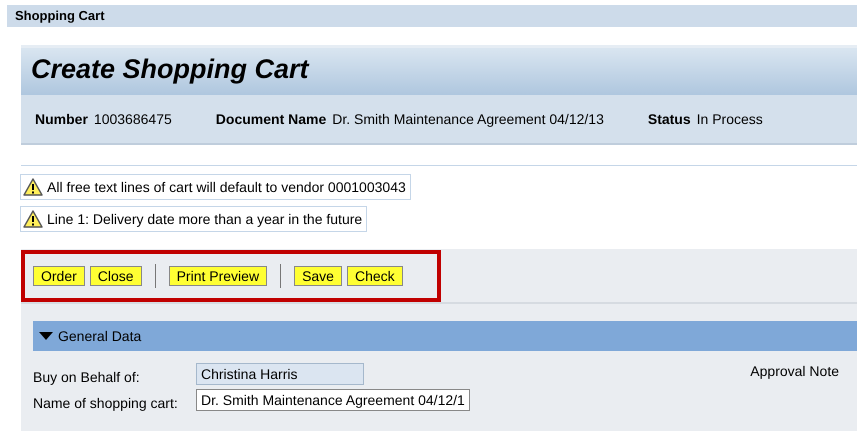 This screenshot has width=857, height=431. What do you see at coordinates (271, 119) in the screenshot?
I see `field-label: Document Name` at bounding box center [271, 119].